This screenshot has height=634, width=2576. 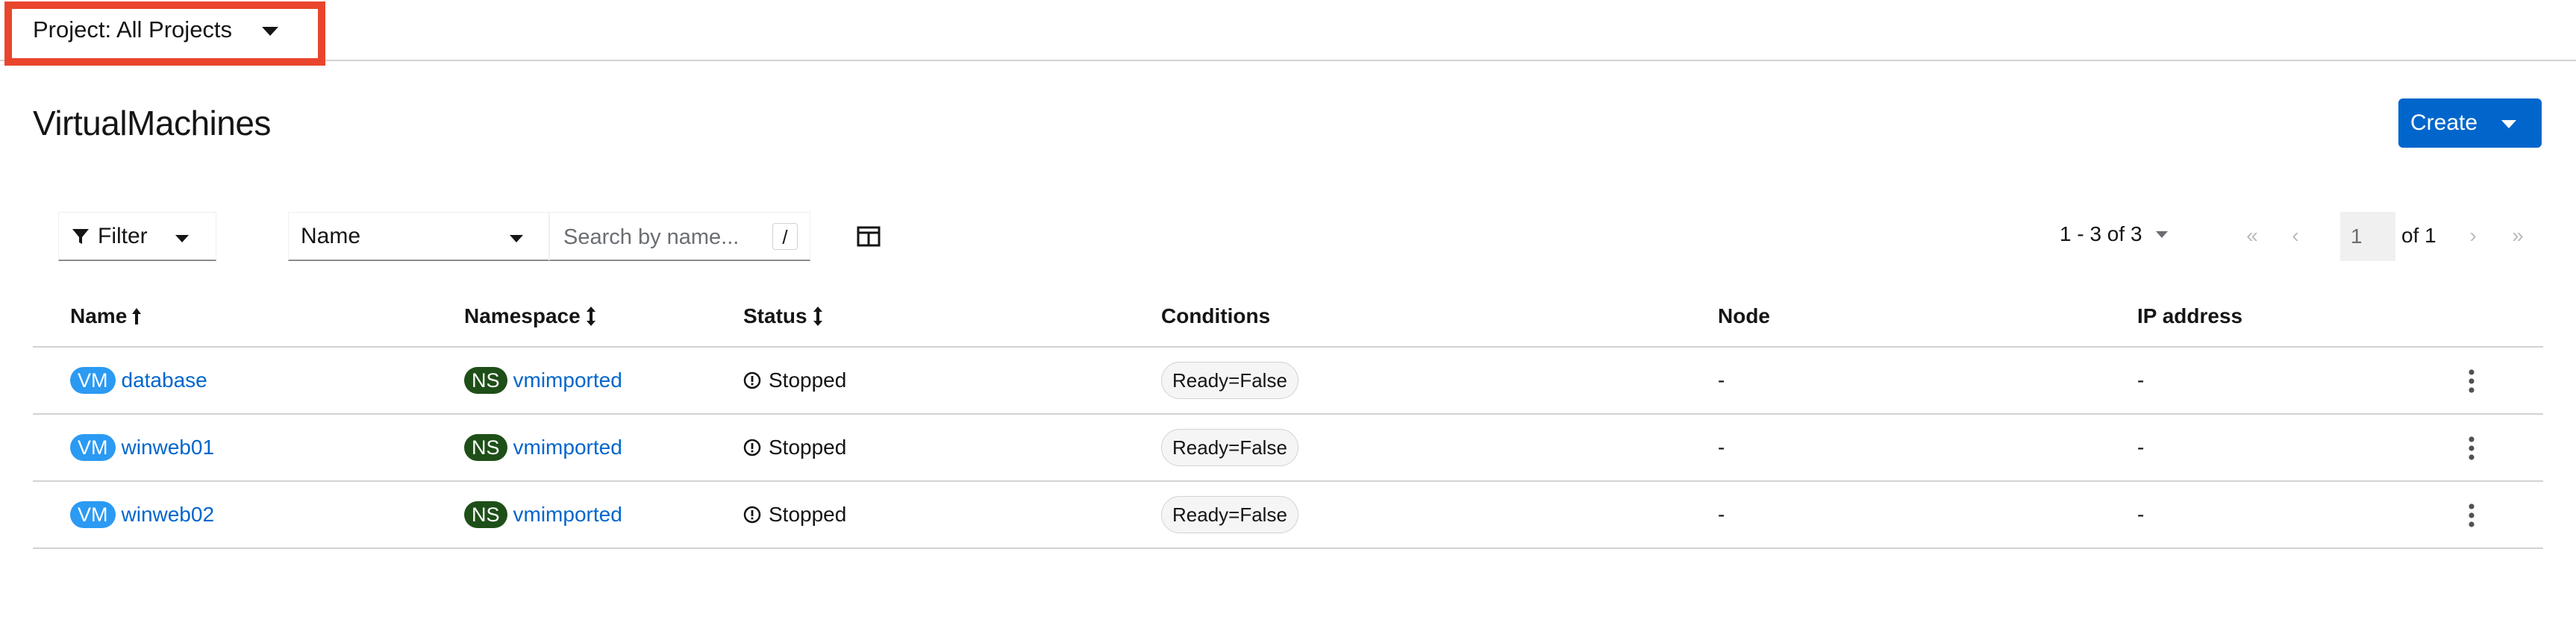 What do you see at coordinates (133, 29) in the screenshot?
I see `project-selector-label: Project: All Projects` at bounding box center [133, 29].